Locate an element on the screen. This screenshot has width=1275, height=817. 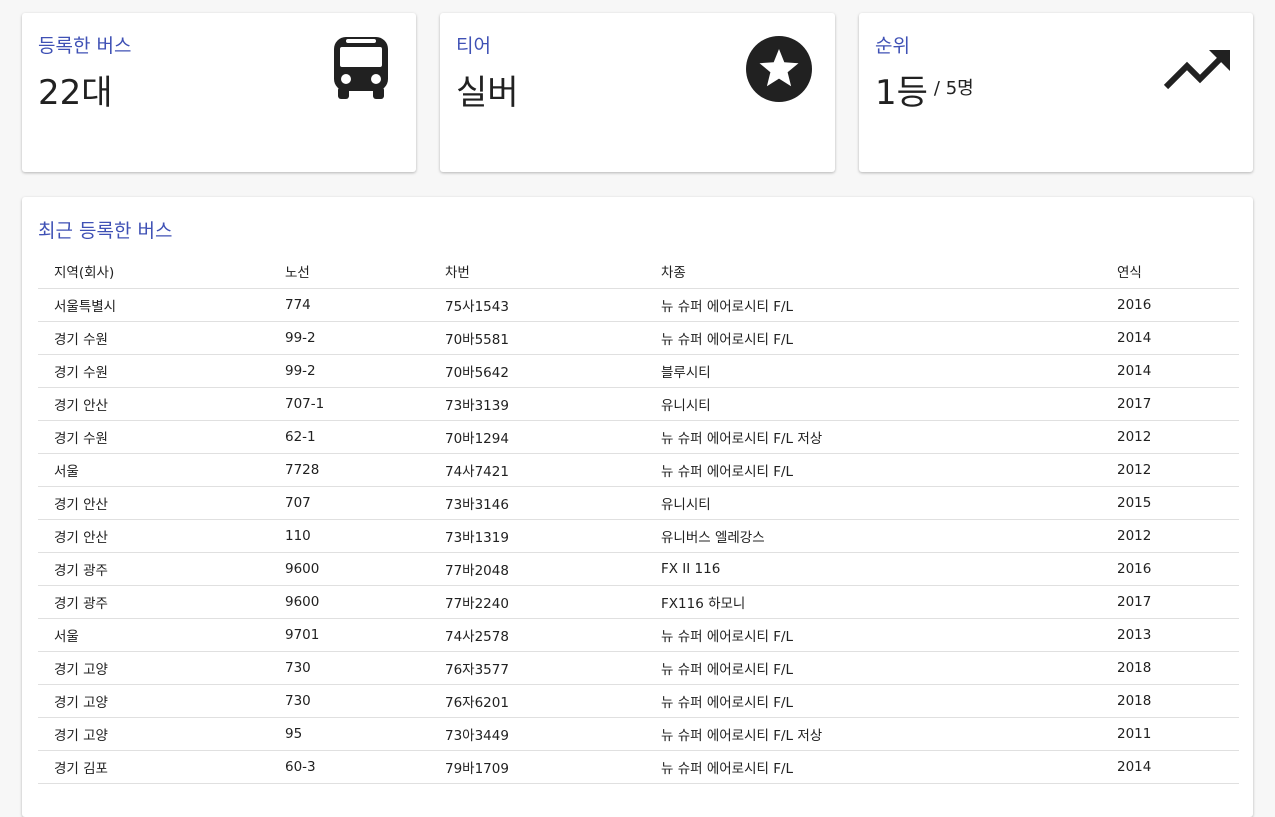
header-year: 연식 is located at coordinates (1170, 272).